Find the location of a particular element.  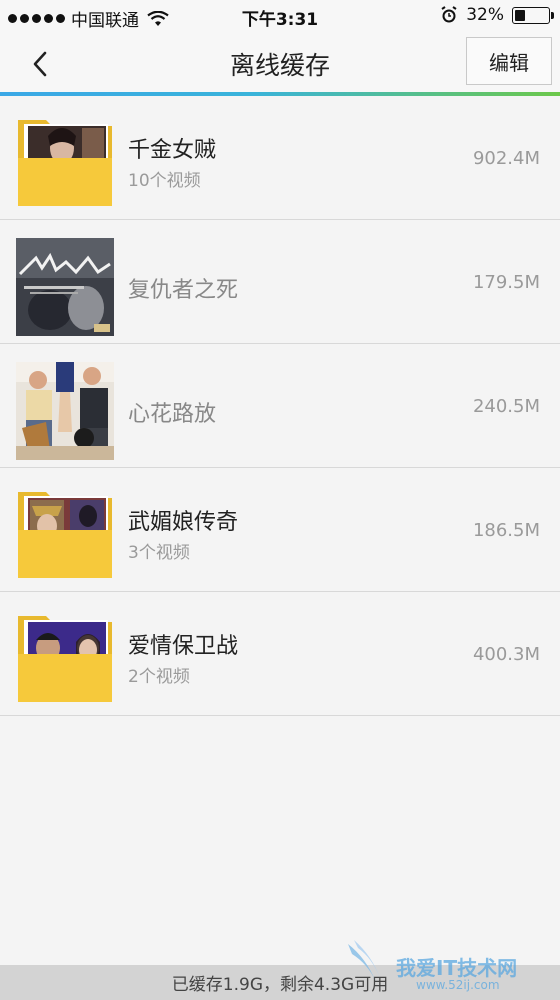

status-right: 32% is located at coordinates (497, 15).